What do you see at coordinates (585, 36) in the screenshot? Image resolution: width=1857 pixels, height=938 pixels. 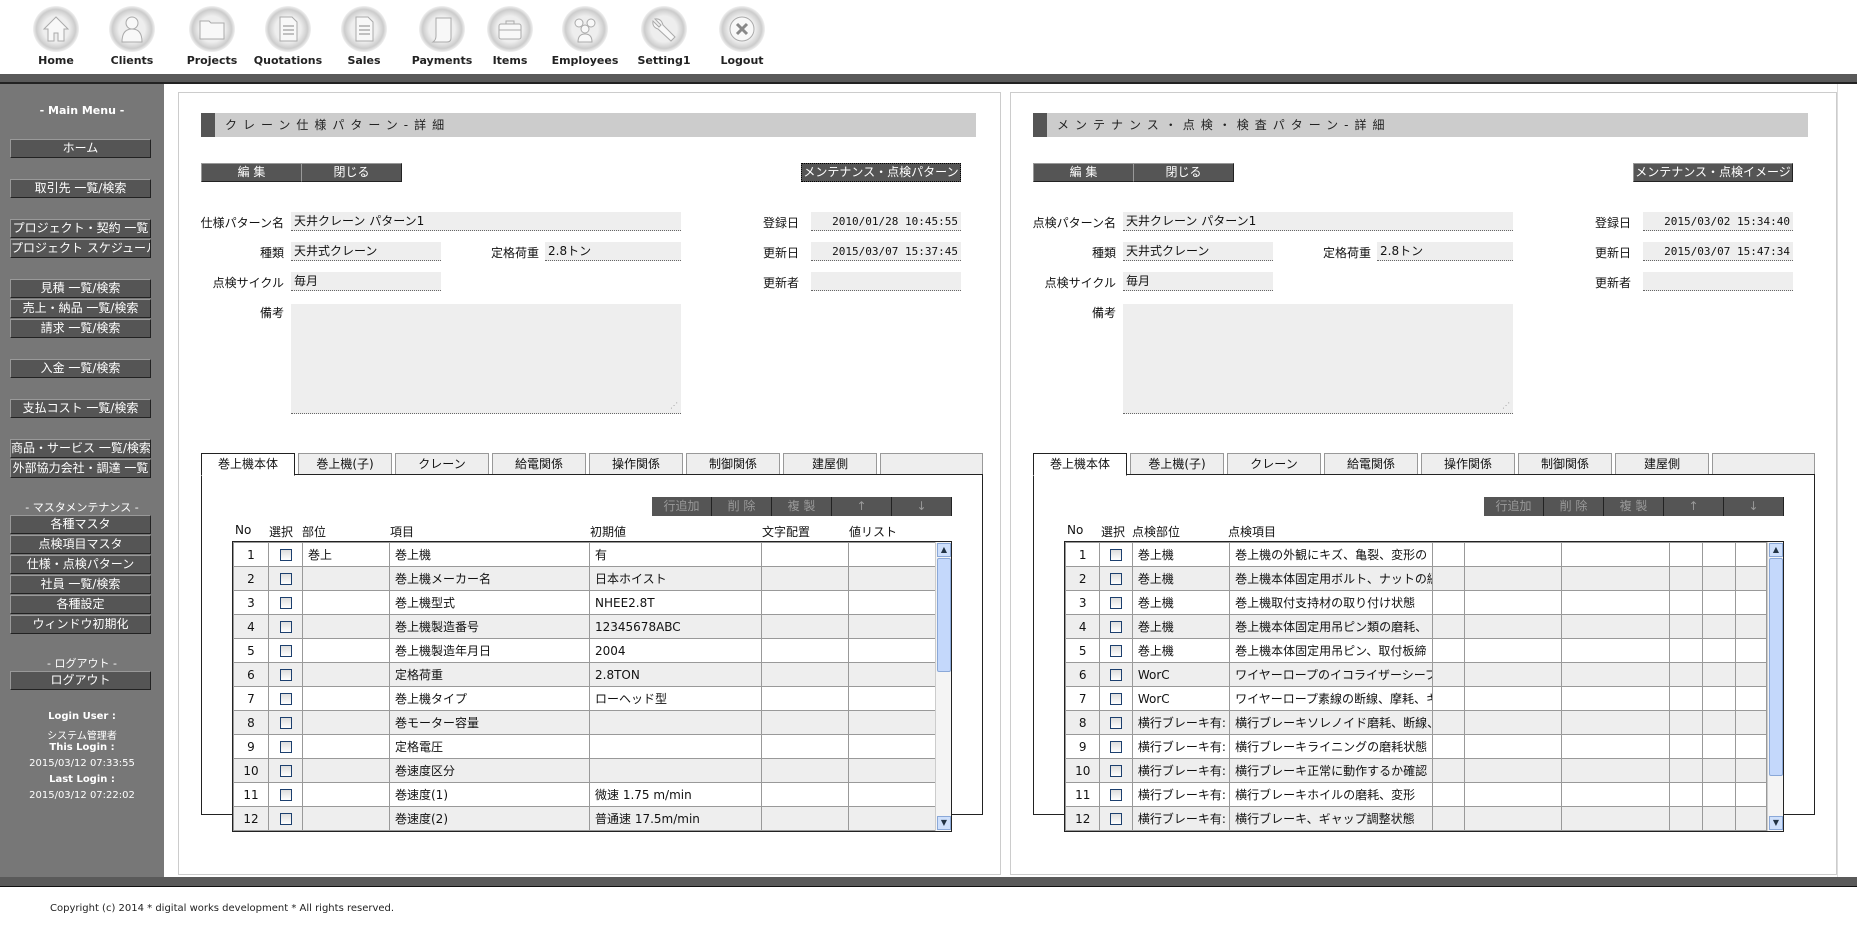 I see `nav-employees: Employees` at bounding box center [585, 36].